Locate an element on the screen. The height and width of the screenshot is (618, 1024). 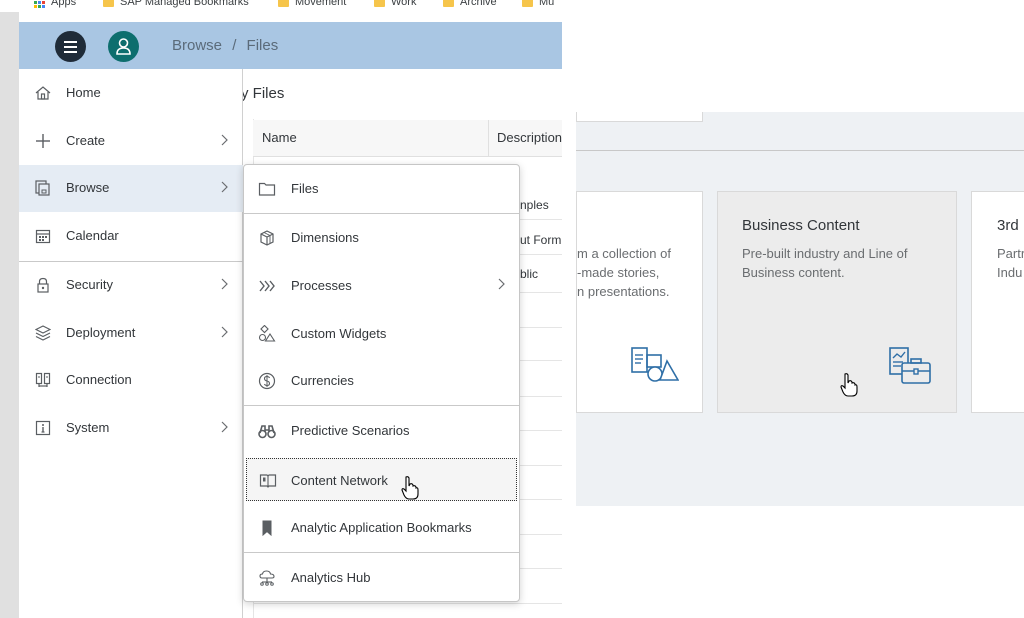
submenu-label: Predictive Scenarios is located at coordinates (350, 430).